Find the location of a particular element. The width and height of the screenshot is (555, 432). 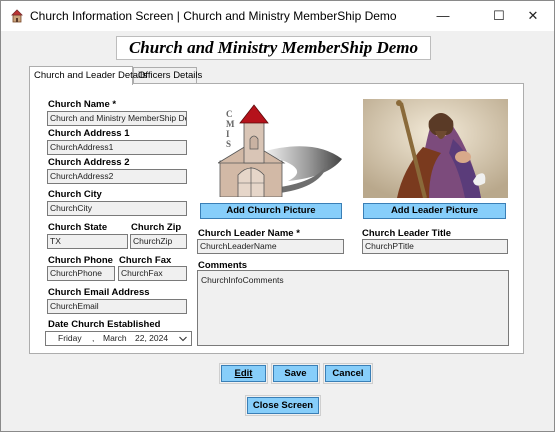

church-phone-field: ChurchPhone is located at coordinates (81, 273).